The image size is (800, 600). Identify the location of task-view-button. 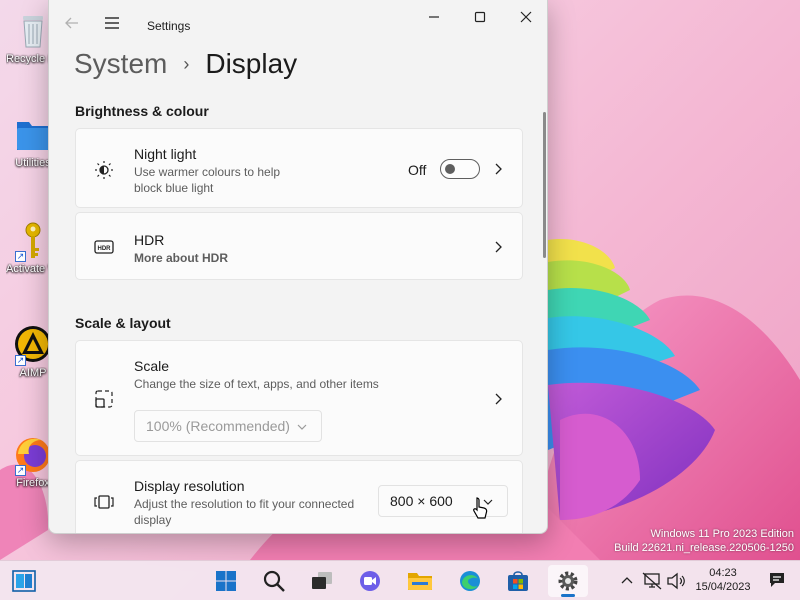
(322, 581).